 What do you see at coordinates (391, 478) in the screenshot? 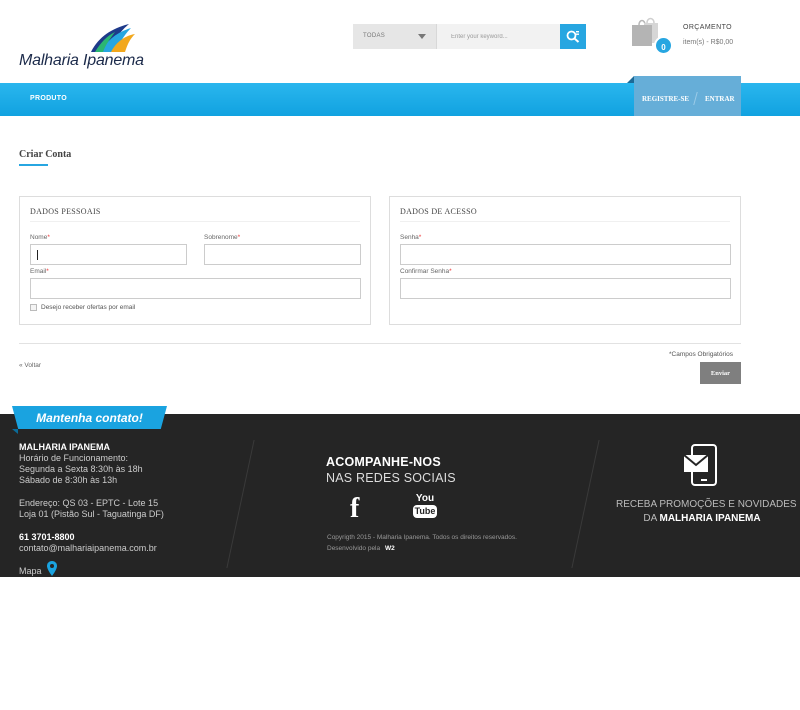
I see `follow-subtitle: NAS REDES SOCIAIS` at bounding box center [391, 478].